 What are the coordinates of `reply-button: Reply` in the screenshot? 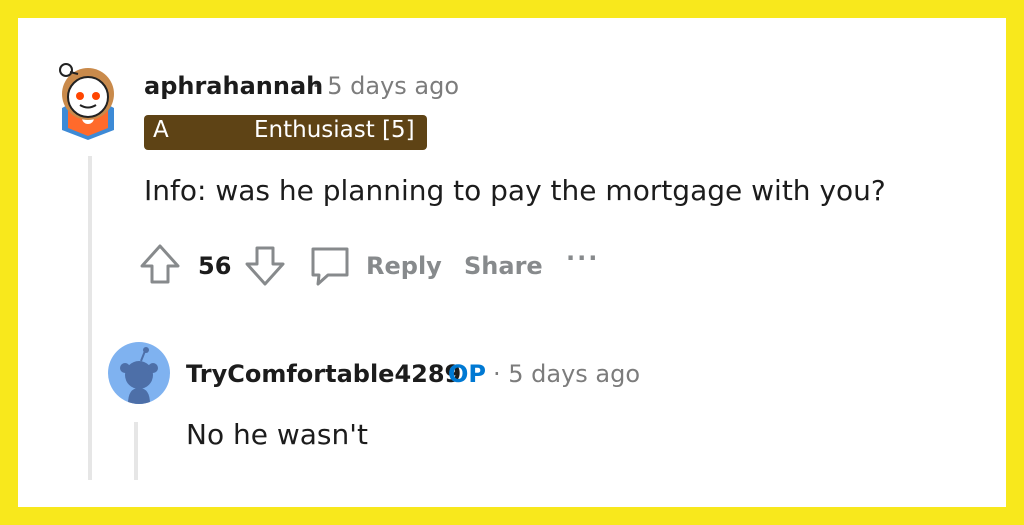 It's located at (375, 266).